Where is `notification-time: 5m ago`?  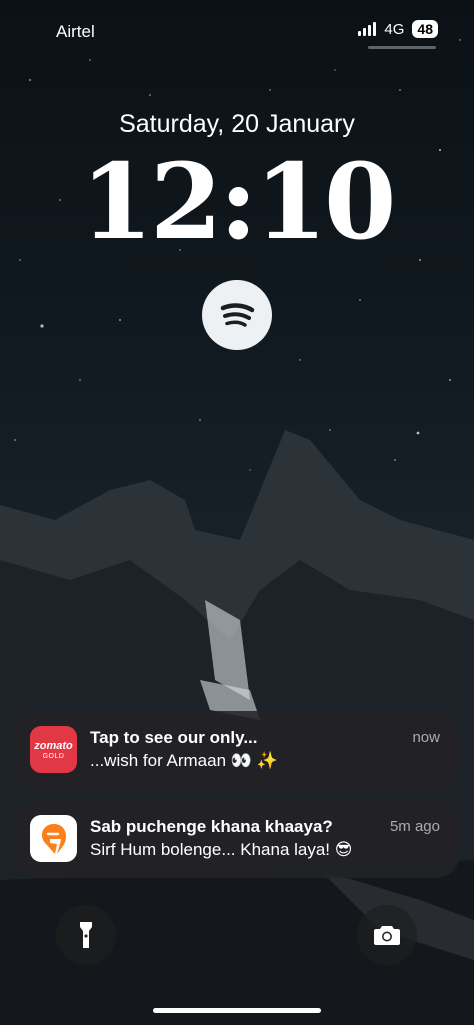 notification-time: 5m ago is located at coordinates (414, 826).